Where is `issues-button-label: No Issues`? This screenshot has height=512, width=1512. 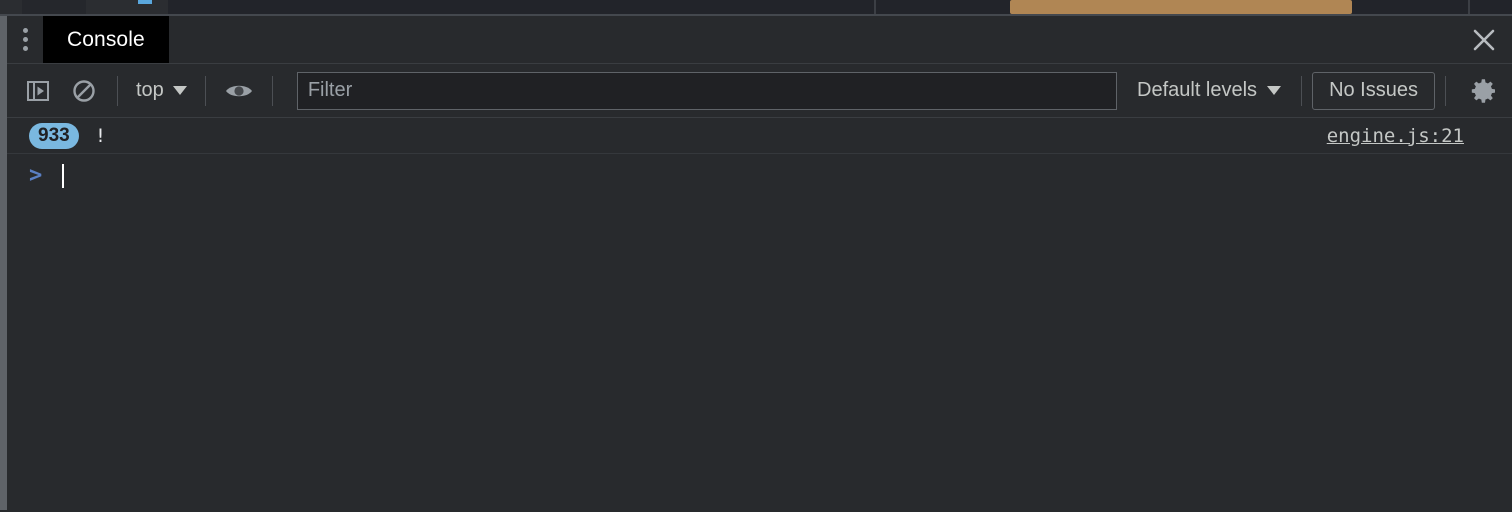 issues-button-label: No Issues is located at coordinates (1373, 90).